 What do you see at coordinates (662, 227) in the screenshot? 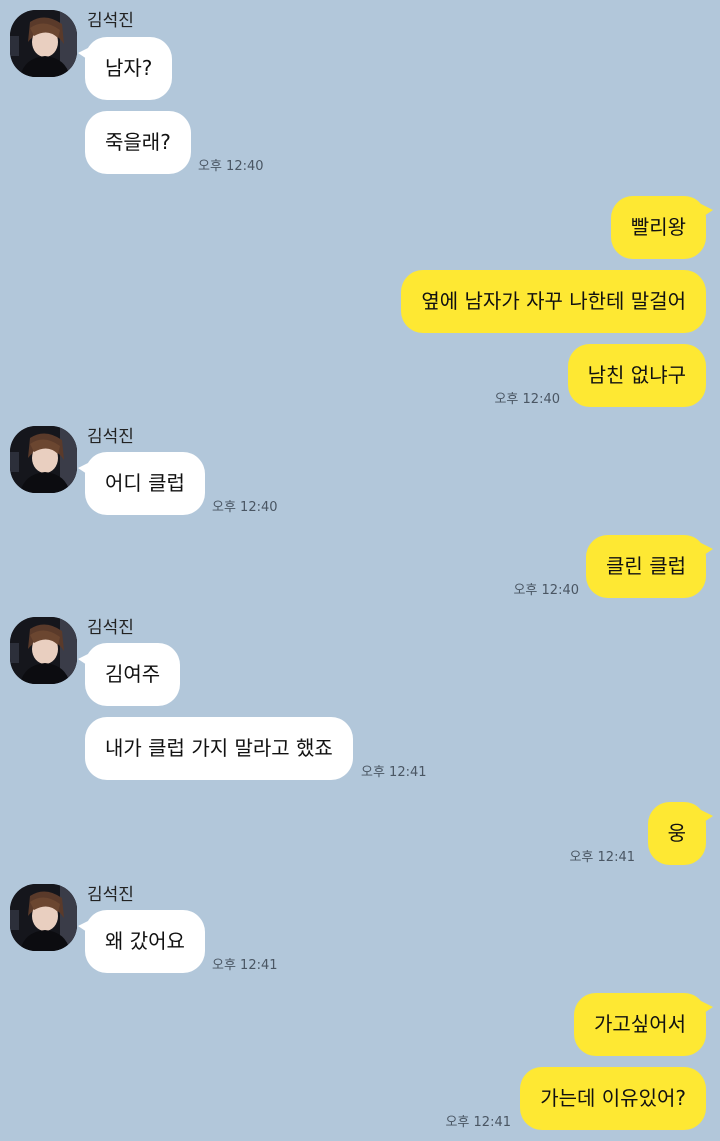
I see `outgoing-message-bubble: 빨리왕` at bounding box center [662, 227].